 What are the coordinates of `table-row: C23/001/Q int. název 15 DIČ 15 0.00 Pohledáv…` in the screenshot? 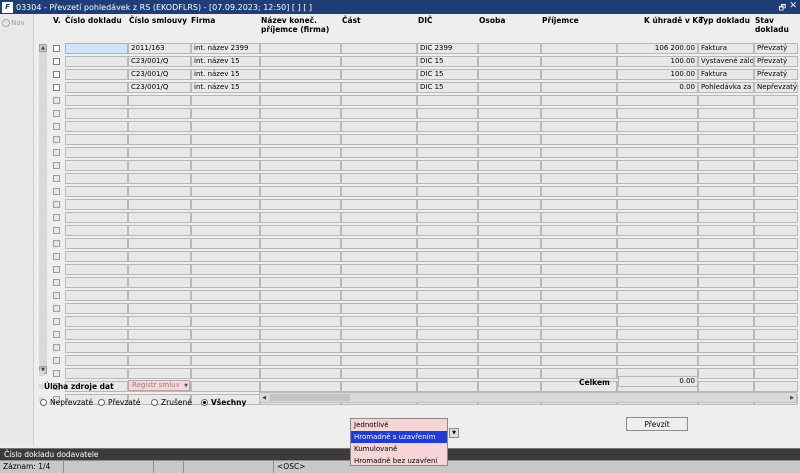 It's located at (417, 87).